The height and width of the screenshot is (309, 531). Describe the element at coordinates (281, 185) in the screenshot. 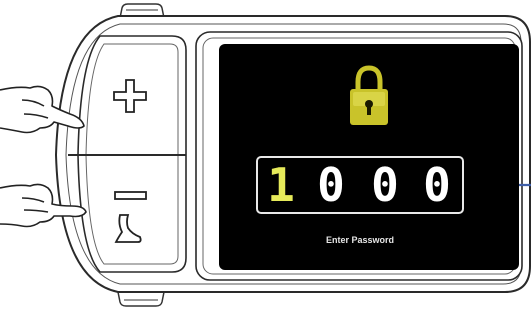

I see `password-digit: 1` at that location.